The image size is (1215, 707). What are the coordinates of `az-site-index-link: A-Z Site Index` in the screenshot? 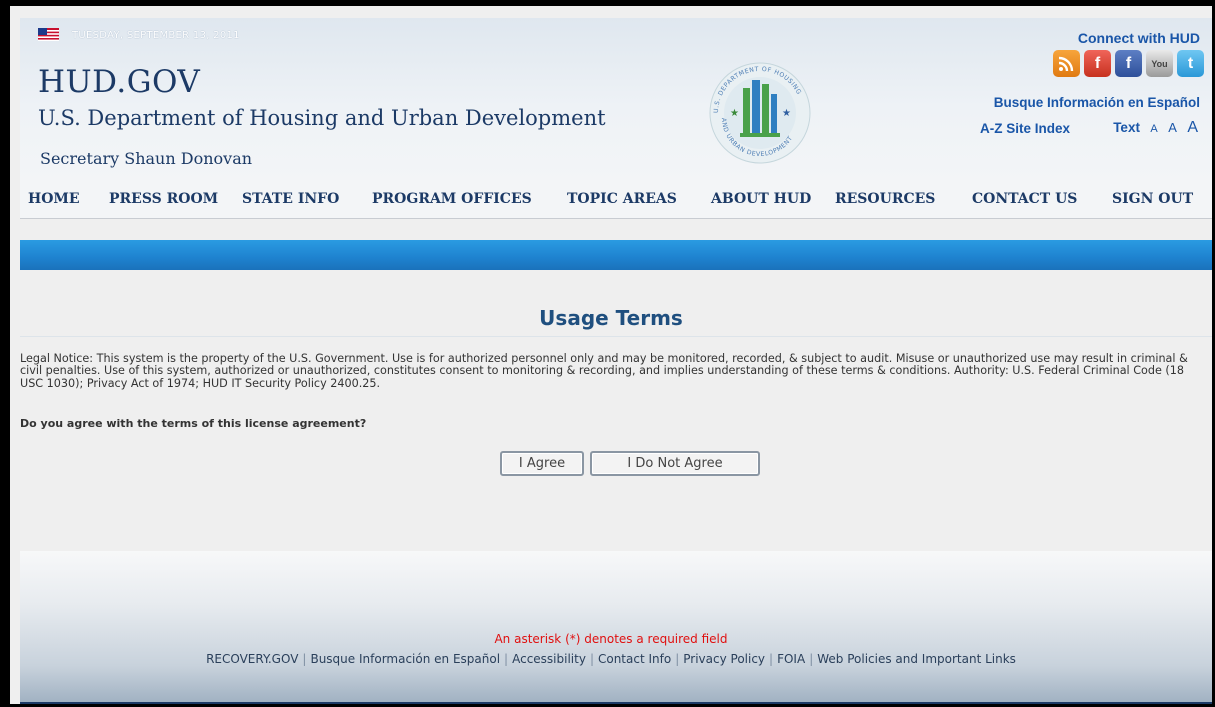 It's located at (1025, 128).